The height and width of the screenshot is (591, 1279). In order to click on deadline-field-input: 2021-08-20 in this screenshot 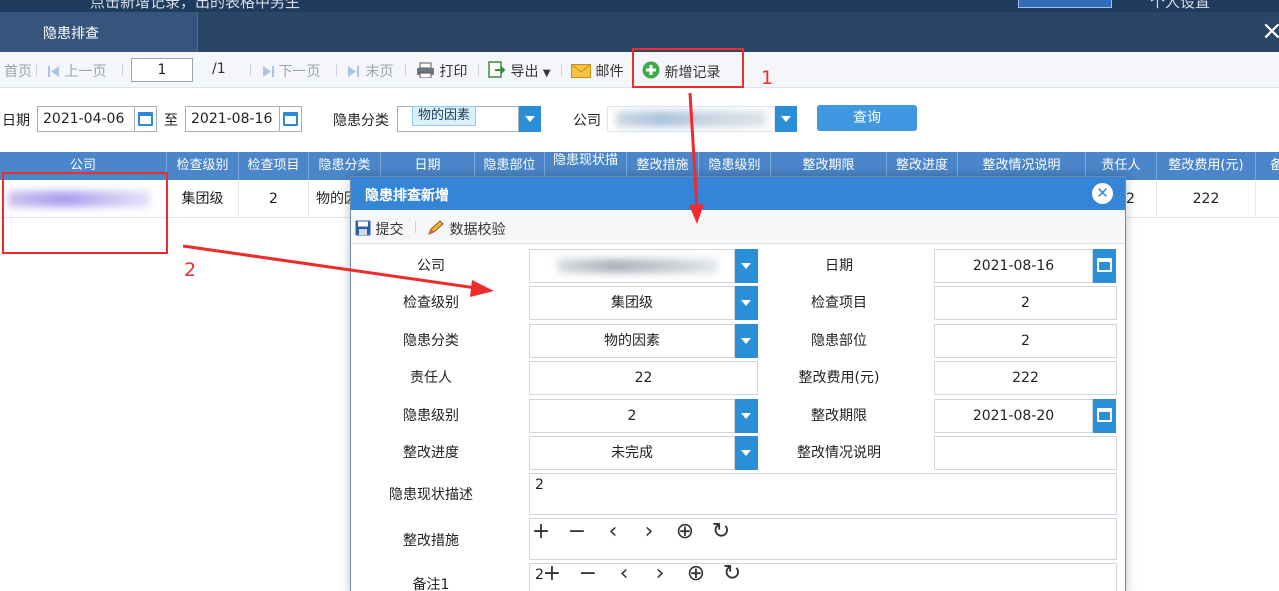, I will do `click(1013, 416)`.